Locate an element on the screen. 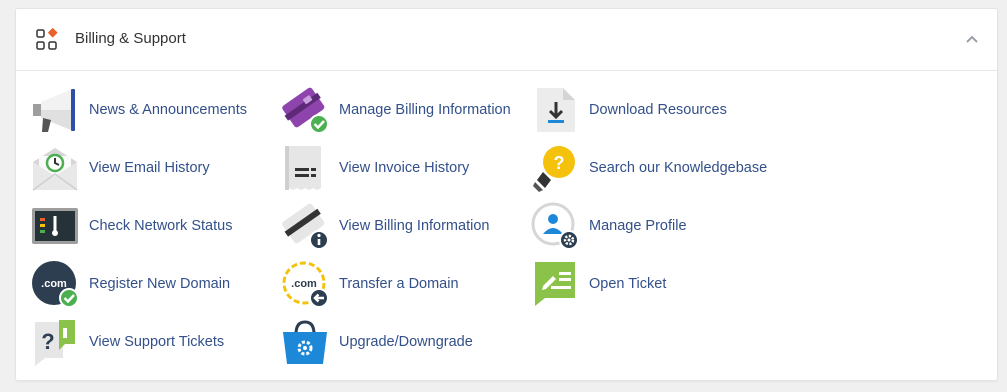  item-label: Search our Knowledgebase is located at coordinates (678, 168).